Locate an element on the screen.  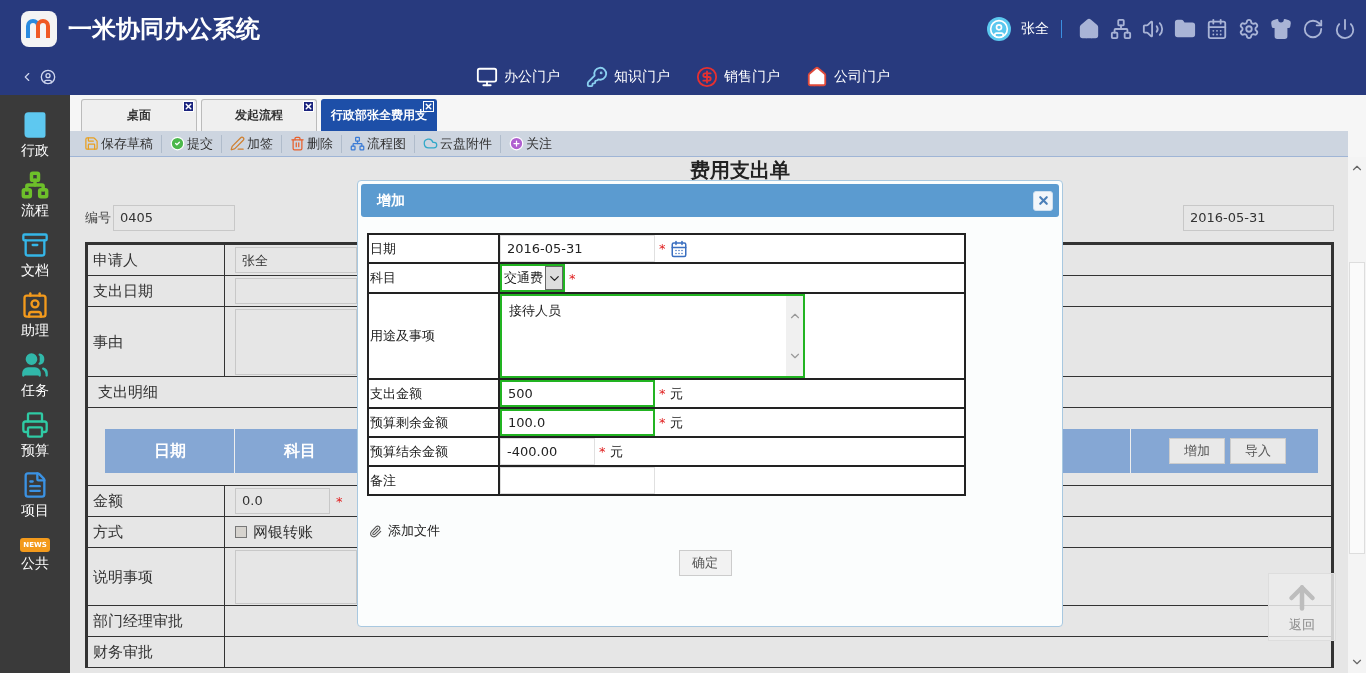
printer-icon is located at coordinates (35, 424).